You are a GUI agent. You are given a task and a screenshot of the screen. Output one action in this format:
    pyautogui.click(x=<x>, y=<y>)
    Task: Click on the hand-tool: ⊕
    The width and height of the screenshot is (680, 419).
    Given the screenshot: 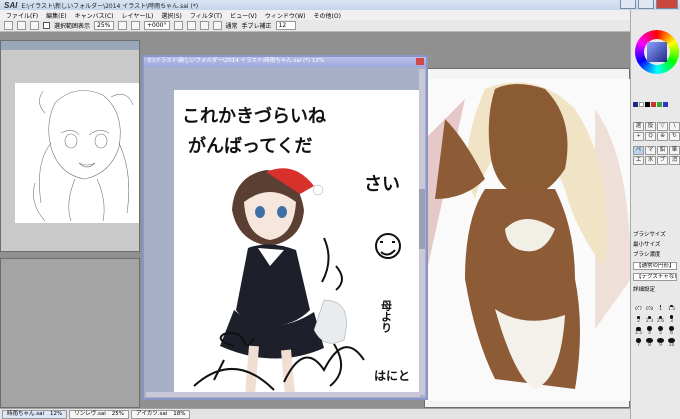 What is the action you would take?
    pyautogui.click(x=662, y=136)
    